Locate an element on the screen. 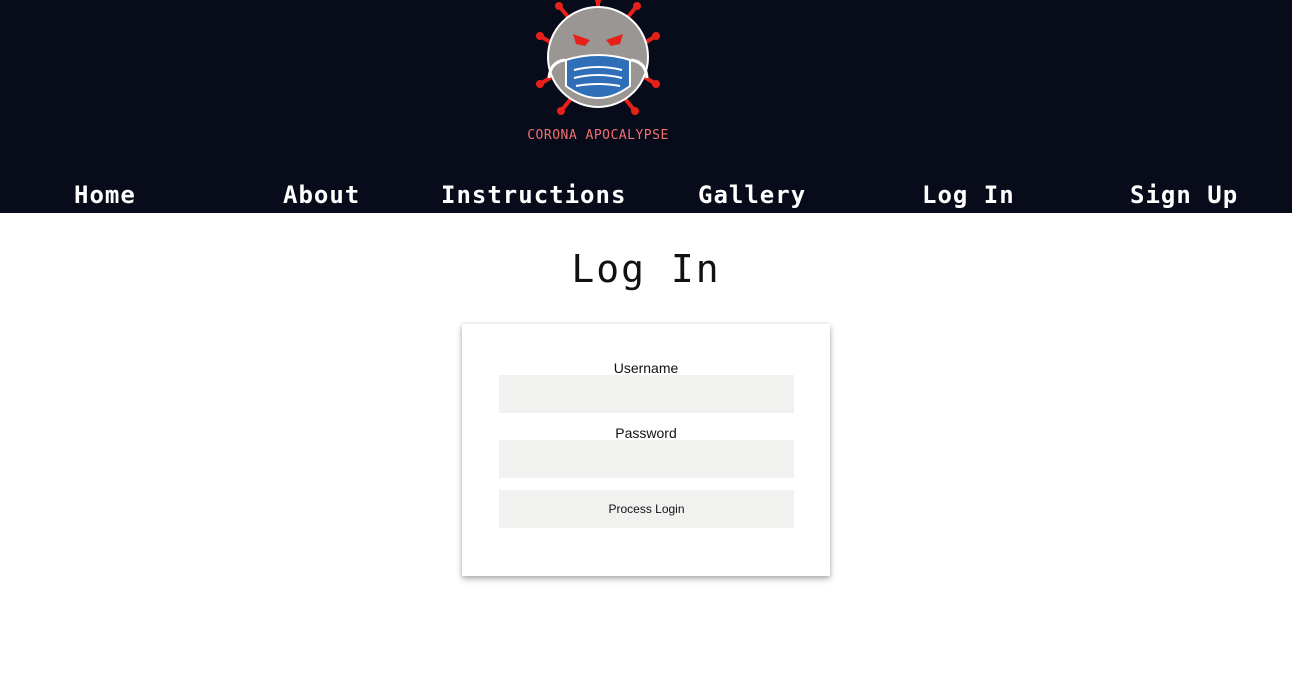 The height and width of the screenshot is (682, 1292). nav-link-gallery: Gallery is located at coordinates (752, 195).